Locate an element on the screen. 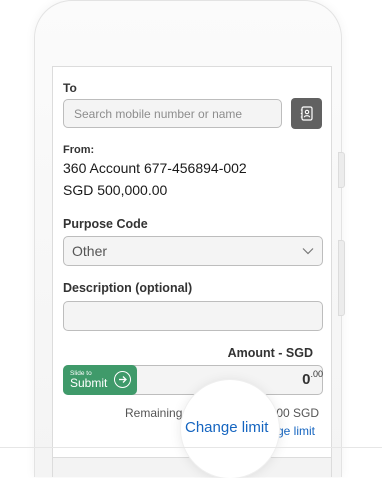  change-limit-link: ge limit is located at coordinates (296, 431).